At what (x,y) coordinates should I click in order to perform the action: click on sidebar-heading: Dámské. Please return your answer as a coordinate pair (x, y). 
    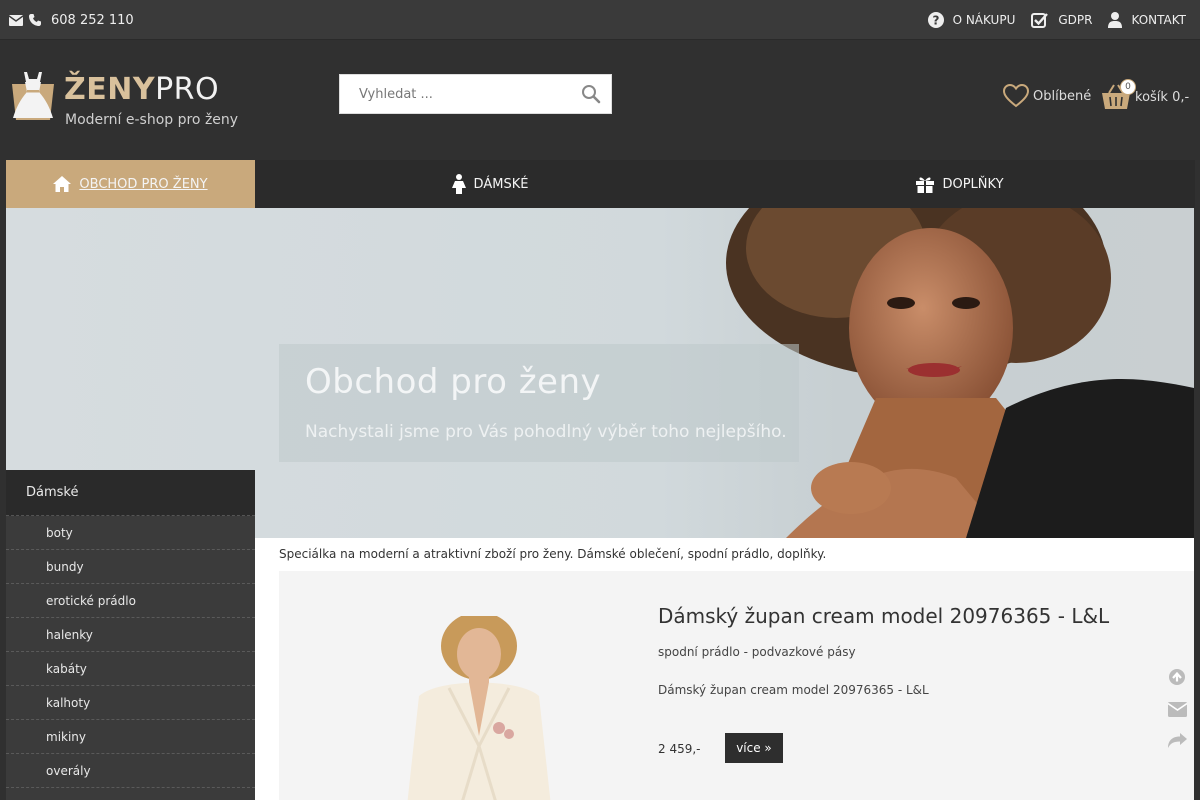
    Looking at the image, I should click on (130, 493).